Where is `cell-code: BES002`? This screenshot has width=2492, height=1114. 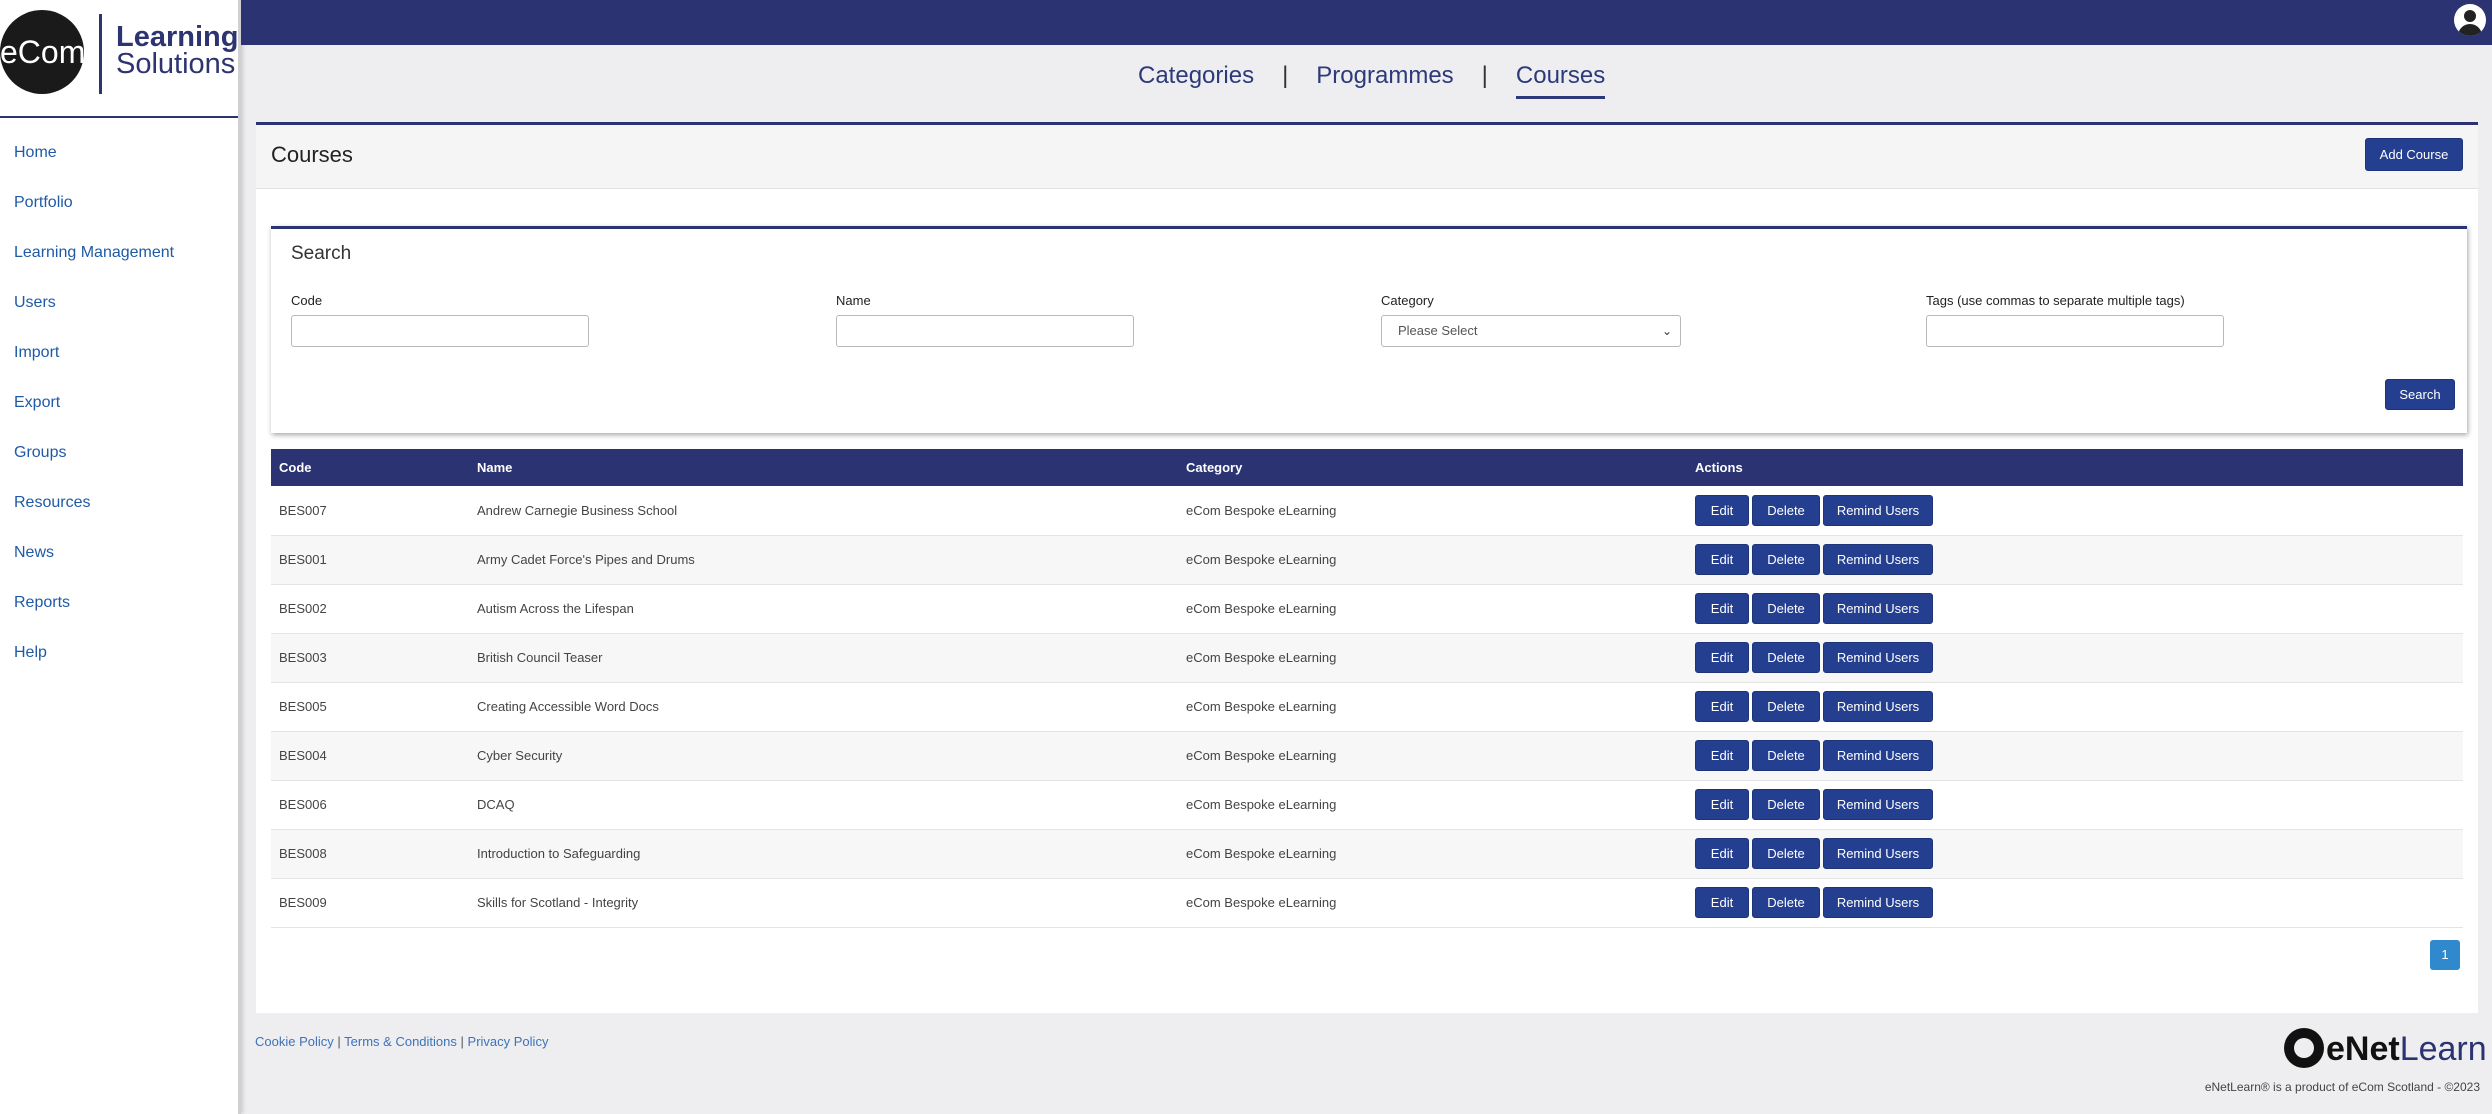 cell-code: BES002 is located at coordinates (303, 608).